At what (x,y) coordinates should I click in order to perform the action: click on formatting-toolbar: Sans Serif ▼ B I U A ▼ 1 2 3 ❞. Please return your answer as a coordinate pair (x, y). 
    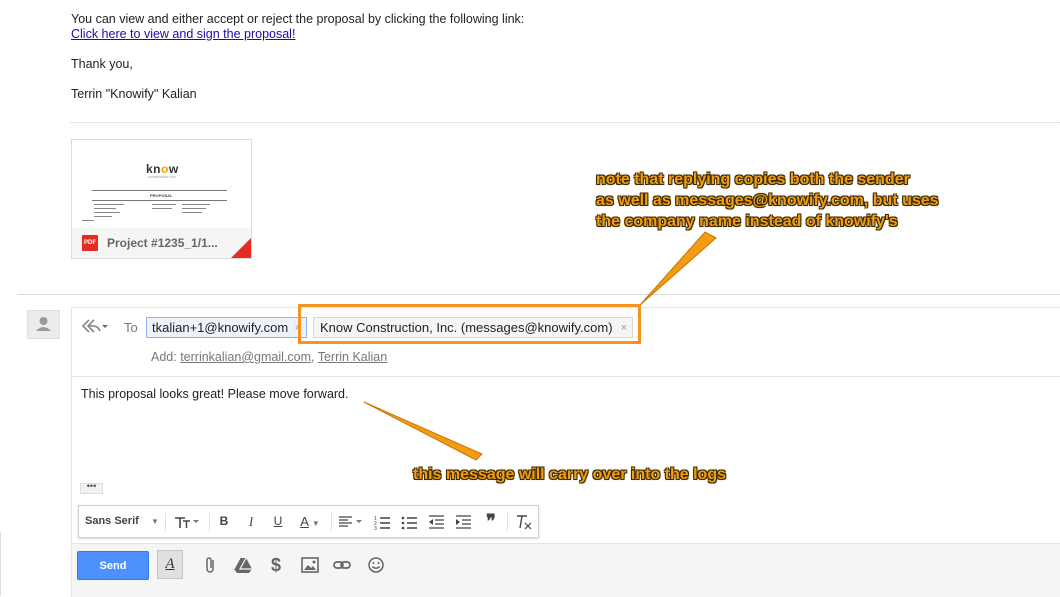
    Looking at the image, I should click on (308, 521).